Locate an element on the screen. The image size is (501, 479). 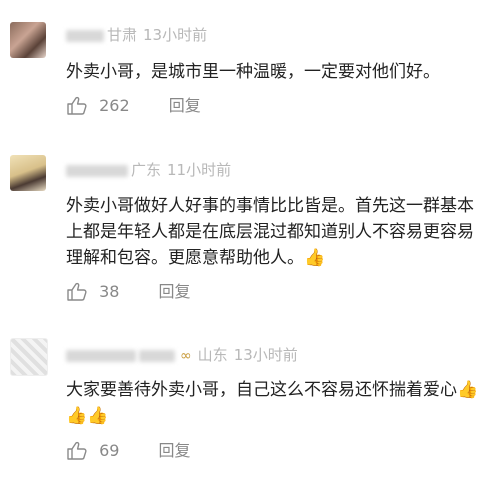
location: 广东 is located at coordinates (146, 170).